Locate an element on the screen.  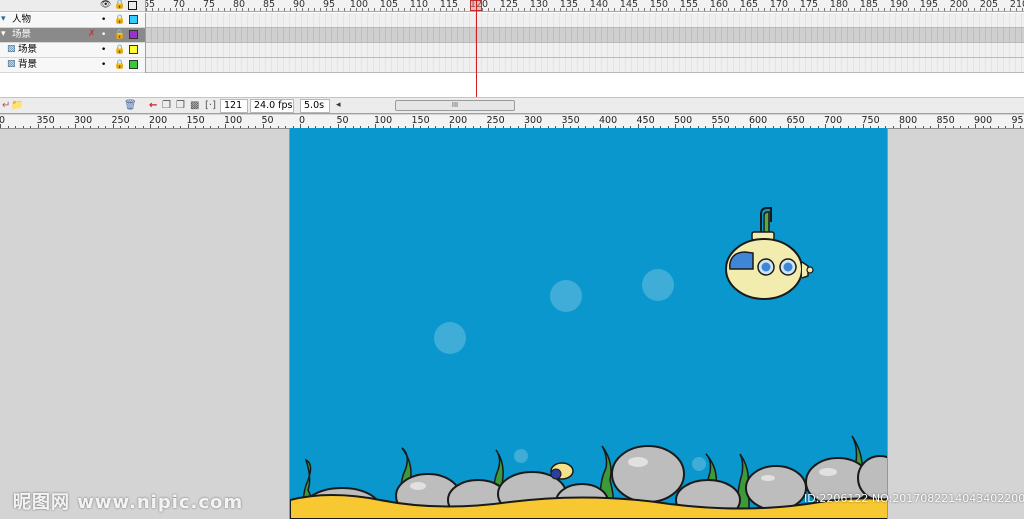
layer-name: 场景 is located at coordinates (28, 49).